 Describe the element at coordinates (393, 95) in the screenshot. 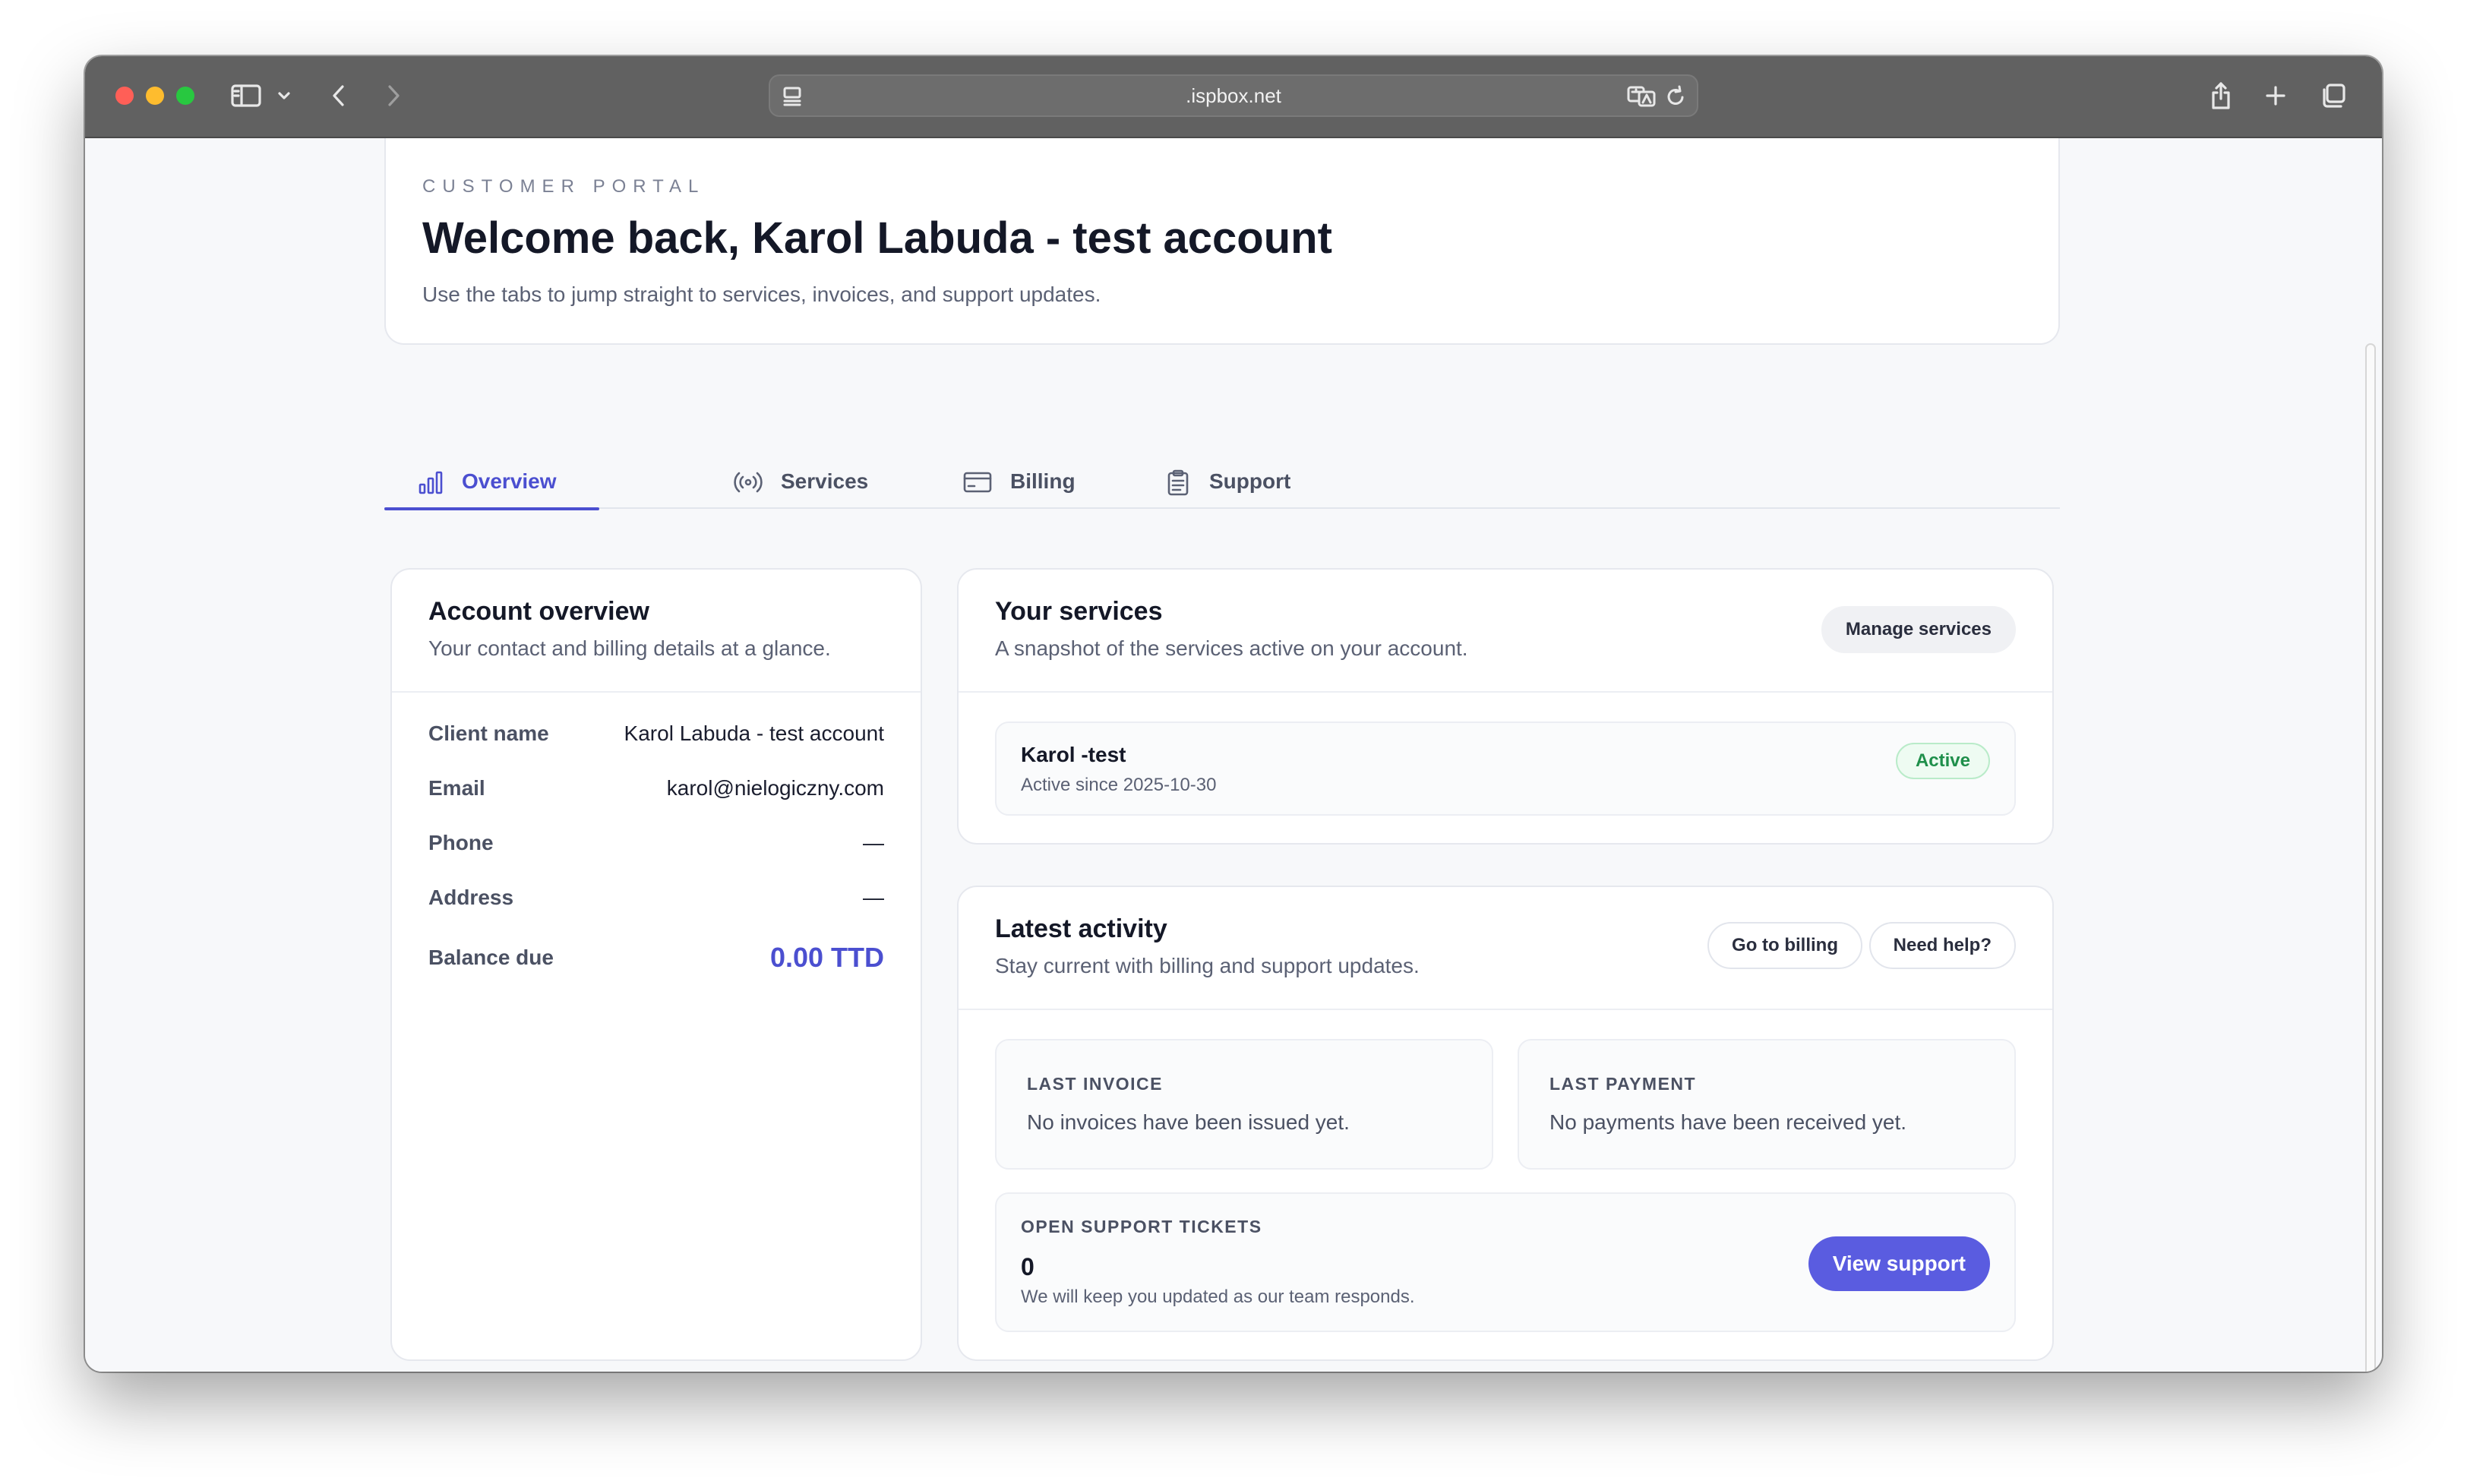

I see `forward-icon` at that location.